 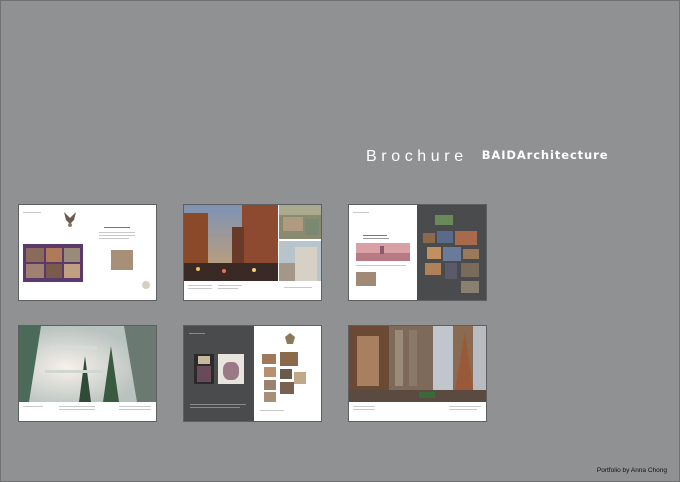 I want to click on emblem-icon, so click(x=290, y=339).